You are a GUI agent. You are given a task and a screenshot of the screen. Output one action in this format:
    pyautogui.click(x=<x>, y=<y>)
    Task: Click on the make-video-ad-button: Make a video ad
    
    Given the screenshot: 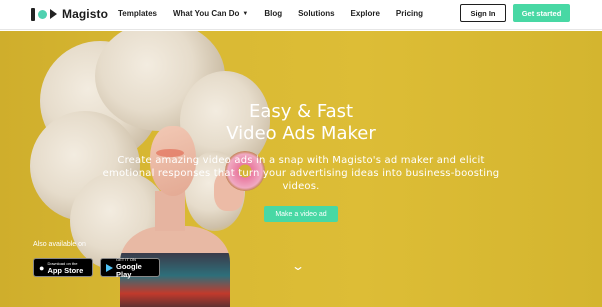 What is the action you would take?
    pyautogui.click(x=301, y=214)
    